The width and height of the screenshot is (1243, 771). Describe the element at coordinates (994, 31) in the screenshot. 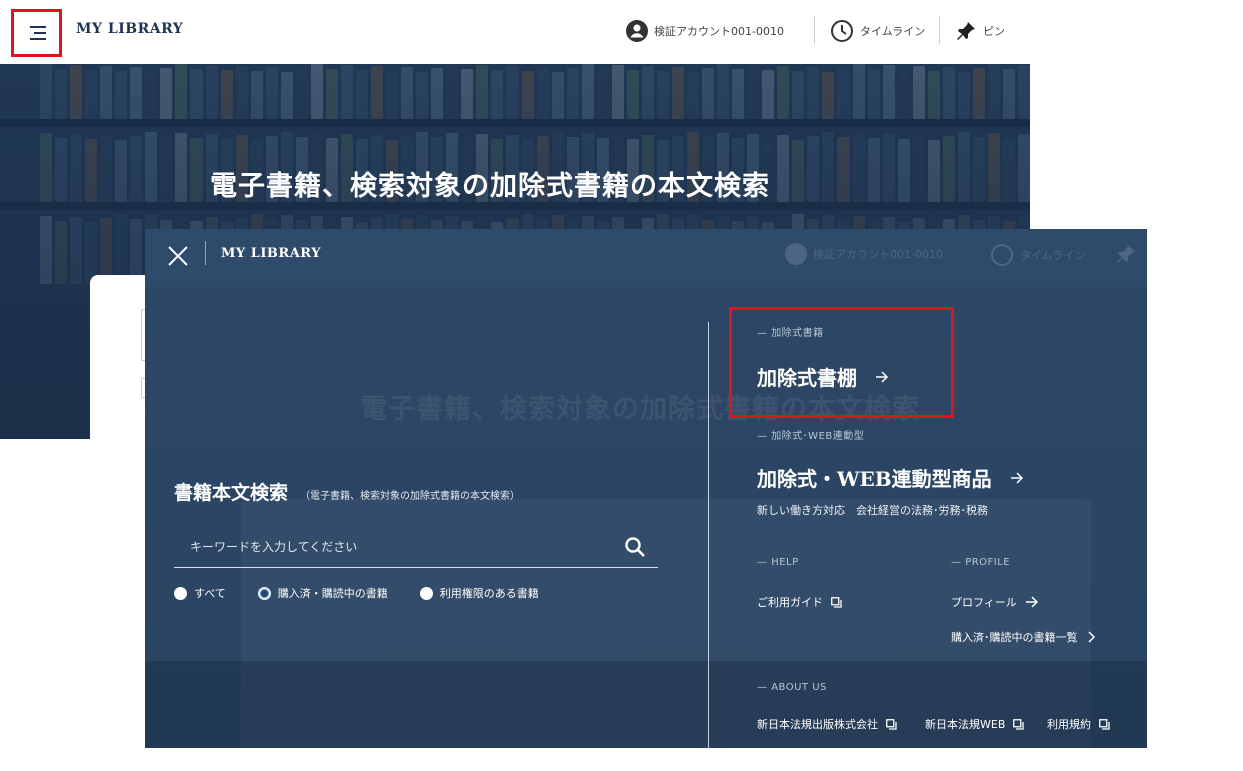

I see `pin-label: ピン` at that location.